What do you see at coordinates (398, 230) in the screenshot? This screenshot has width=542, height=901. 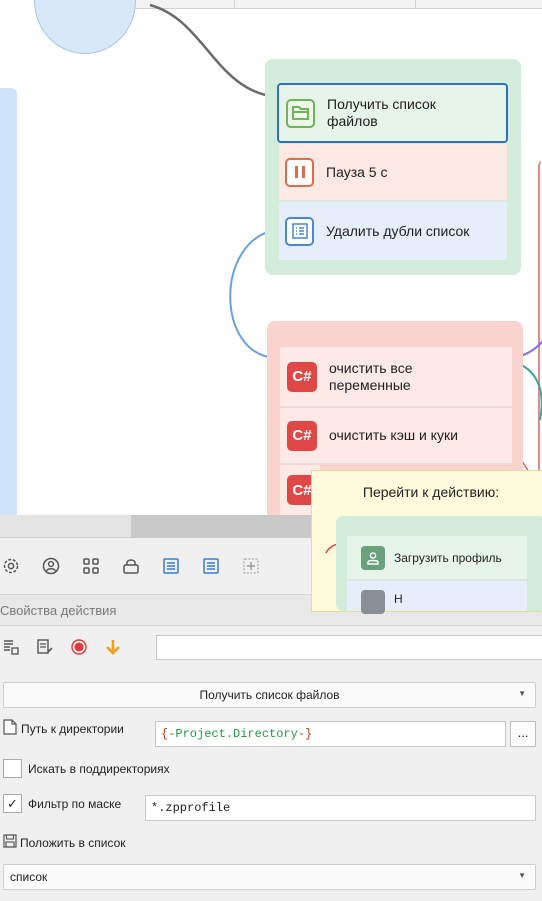 I see `action-label: Удалить дубли список` at bounding box center [398, 230].